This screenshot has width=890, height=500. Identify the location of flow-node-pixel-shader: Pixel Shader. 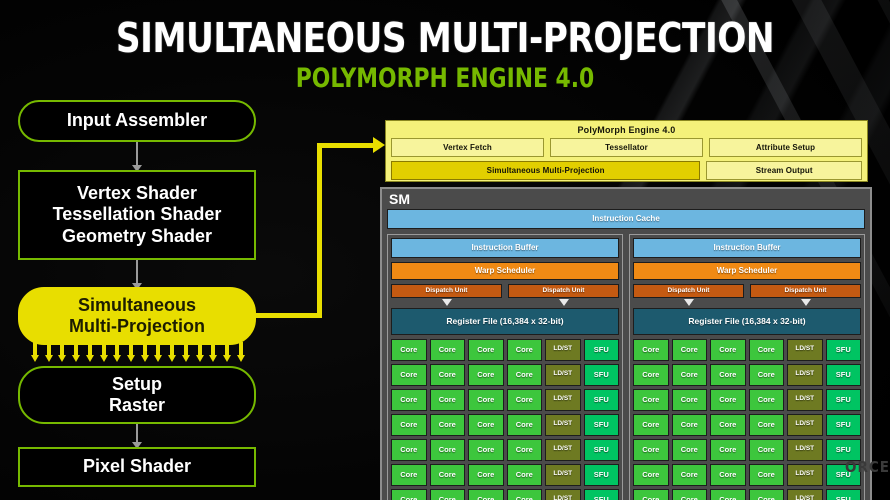
(137, 467).